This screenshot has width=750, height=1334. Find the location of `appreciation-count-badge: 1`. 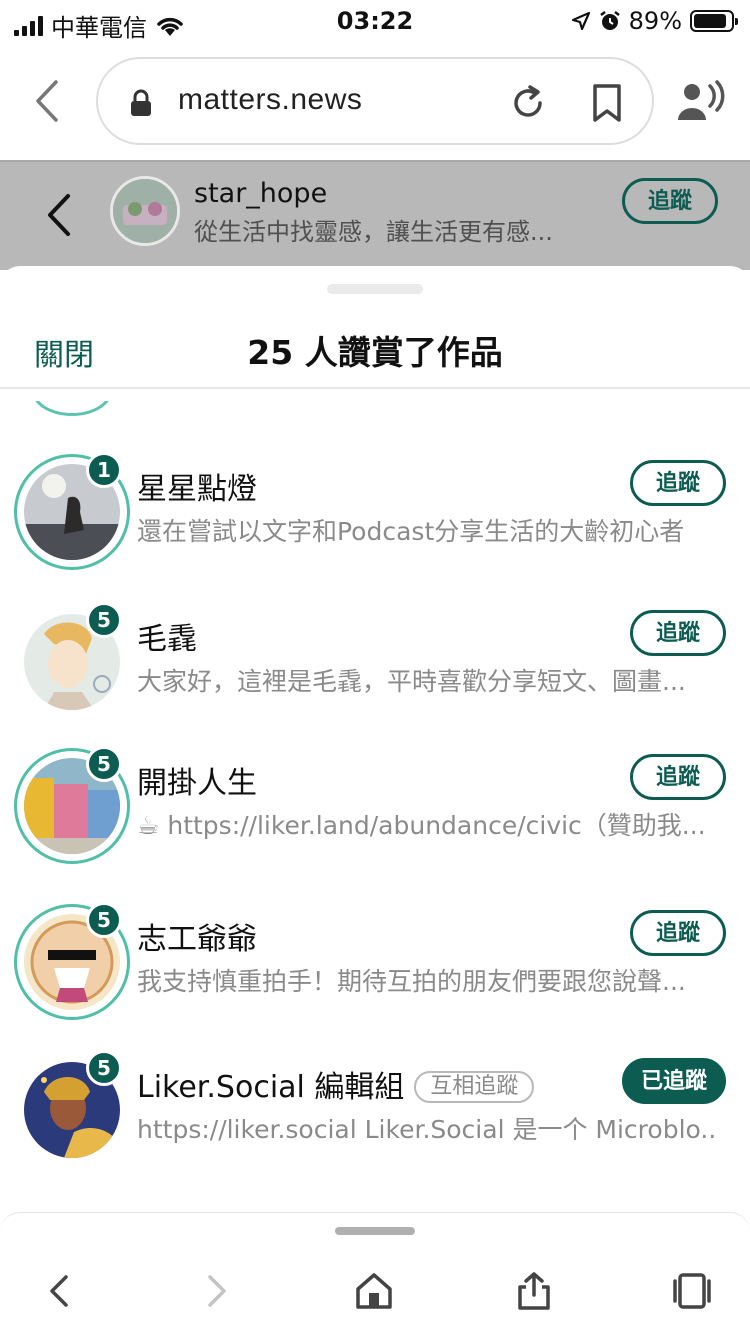

appreciation-count-badge: 1 is located at coordinates (104, 470).